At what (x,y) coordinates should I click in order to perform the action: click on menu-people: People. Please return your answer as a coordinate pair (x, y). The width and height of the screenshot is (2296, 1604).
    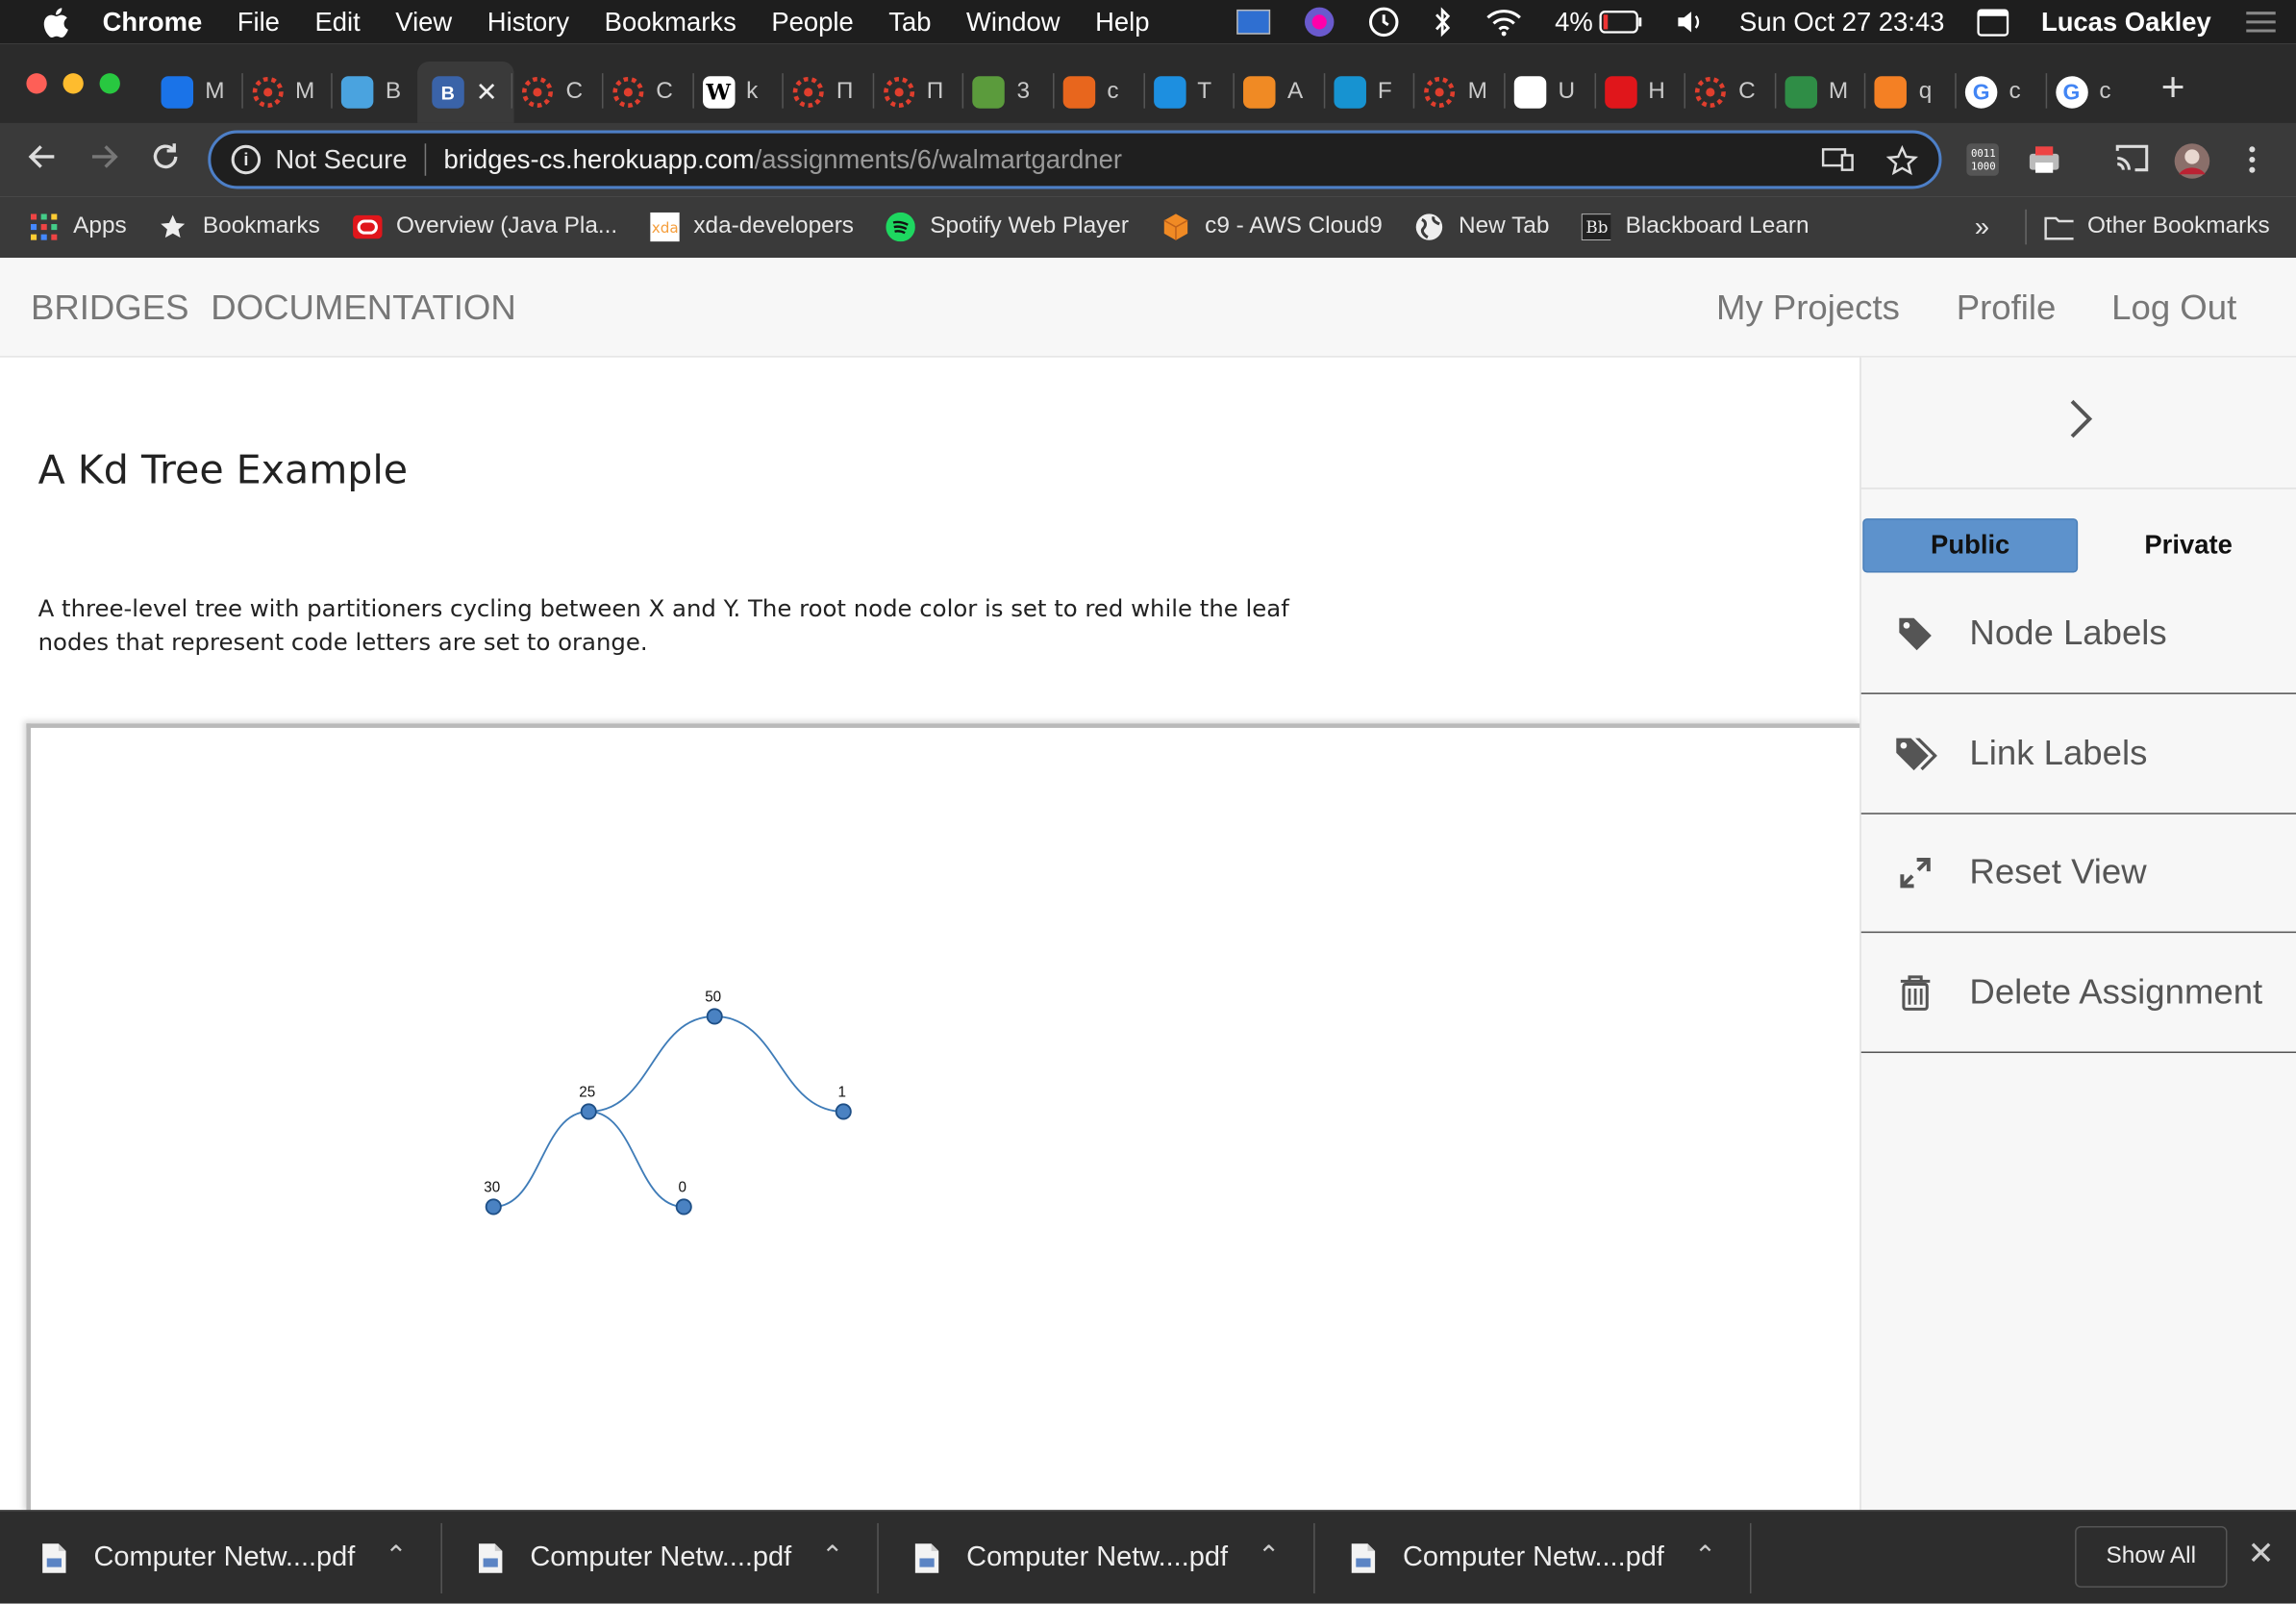
    Looking at the image, I should click on (812, 22).